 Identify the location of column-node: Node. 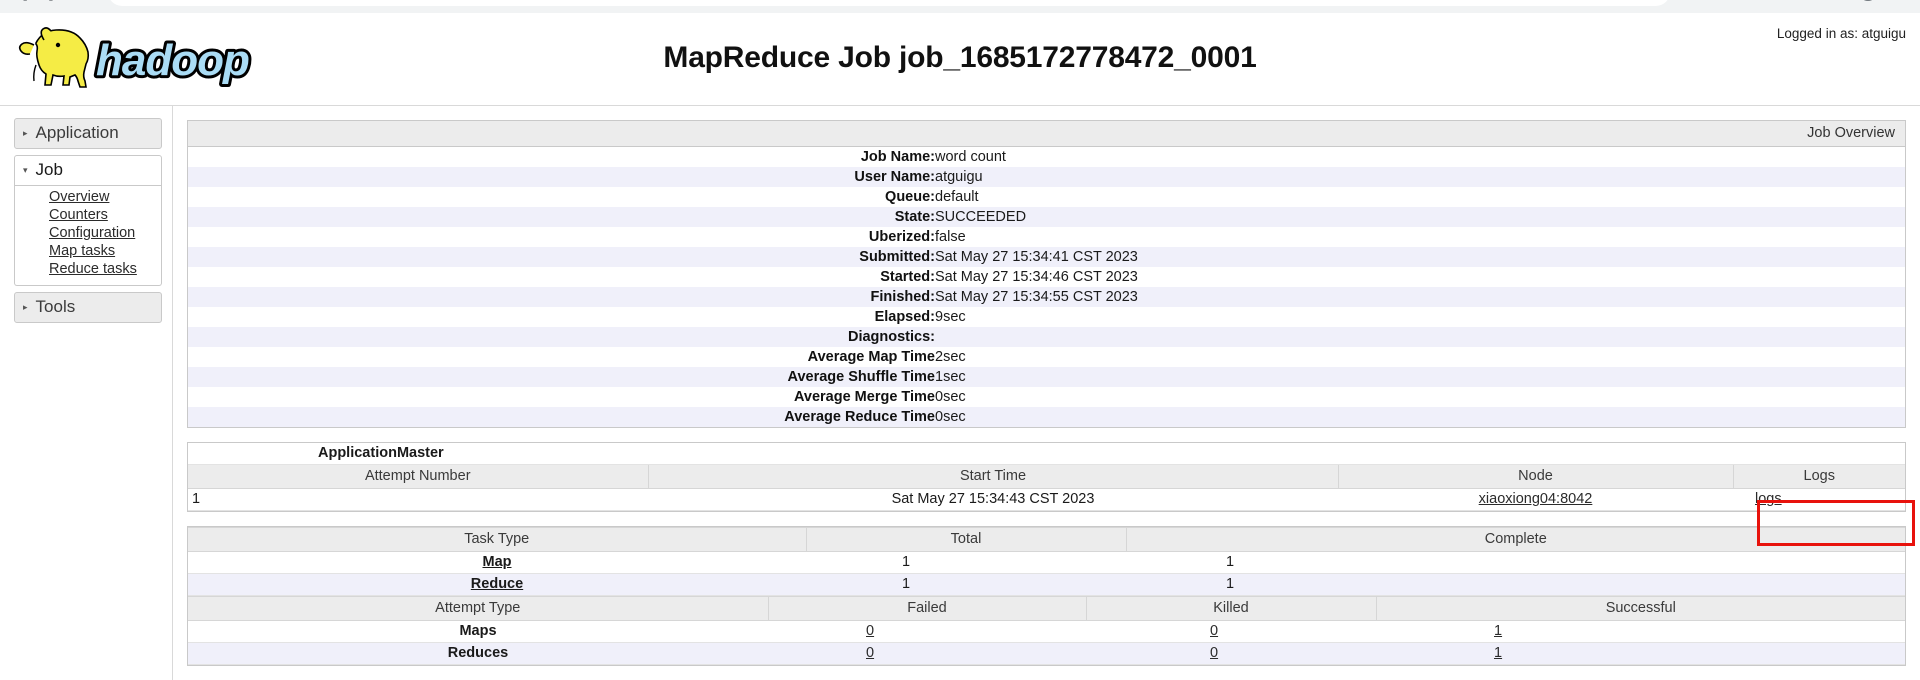
(1536, 476).